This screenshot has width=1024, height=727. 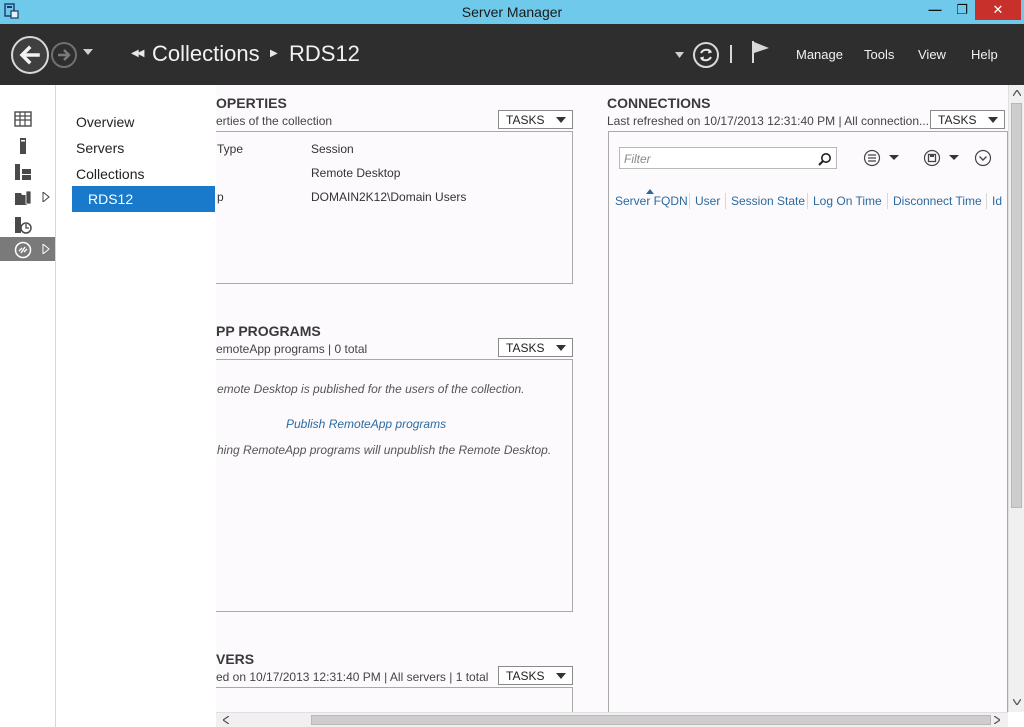 I want to click on expand-collapse-icon, so click(x=983, y=158).